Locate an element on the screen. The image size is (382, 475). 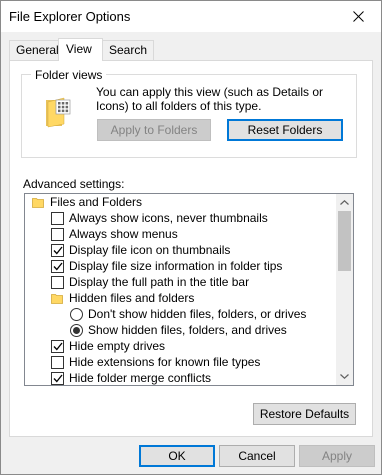
folder-views-label: Folder views is located at coordinates (69, 75).